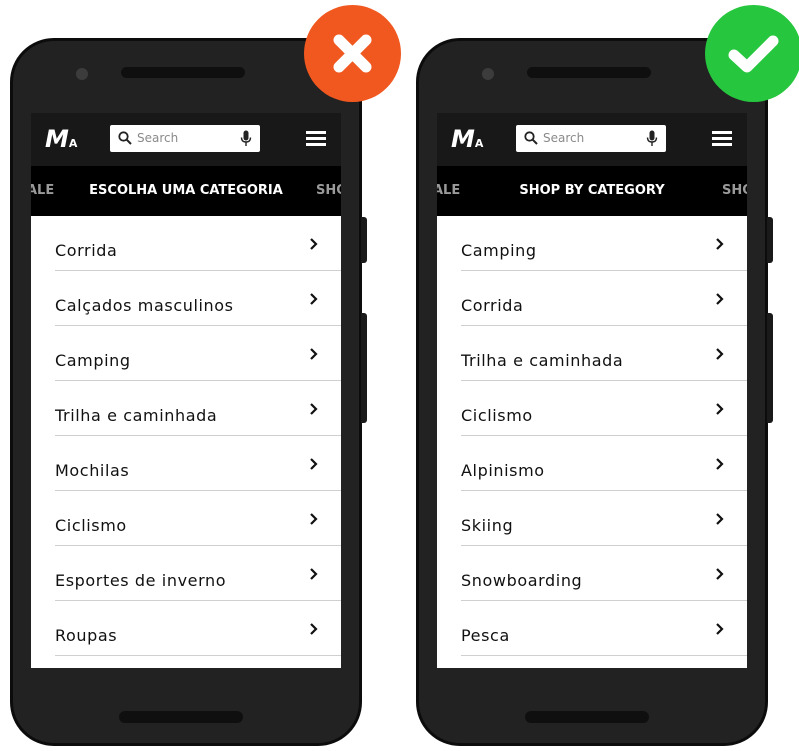 This screenshot has height=751, width=799. I want to click on list-item: Esportes de inverno, so click(198, 573).